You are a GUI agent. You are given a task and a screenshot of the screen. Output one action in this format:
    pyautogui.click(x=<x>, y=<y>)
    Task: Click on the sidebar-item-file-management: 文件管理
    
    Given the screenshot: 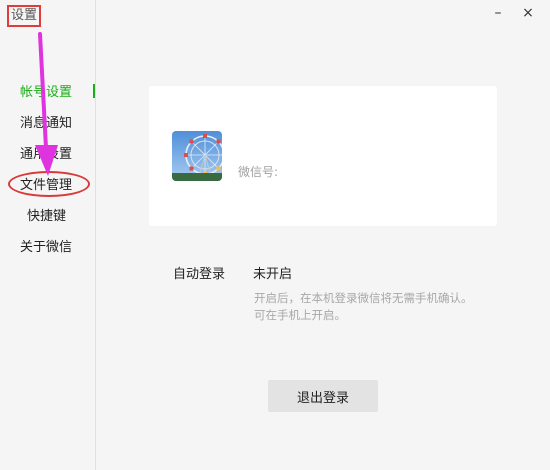 What is the action you would take?
    pyautogui.click(x=47, y=186)
    